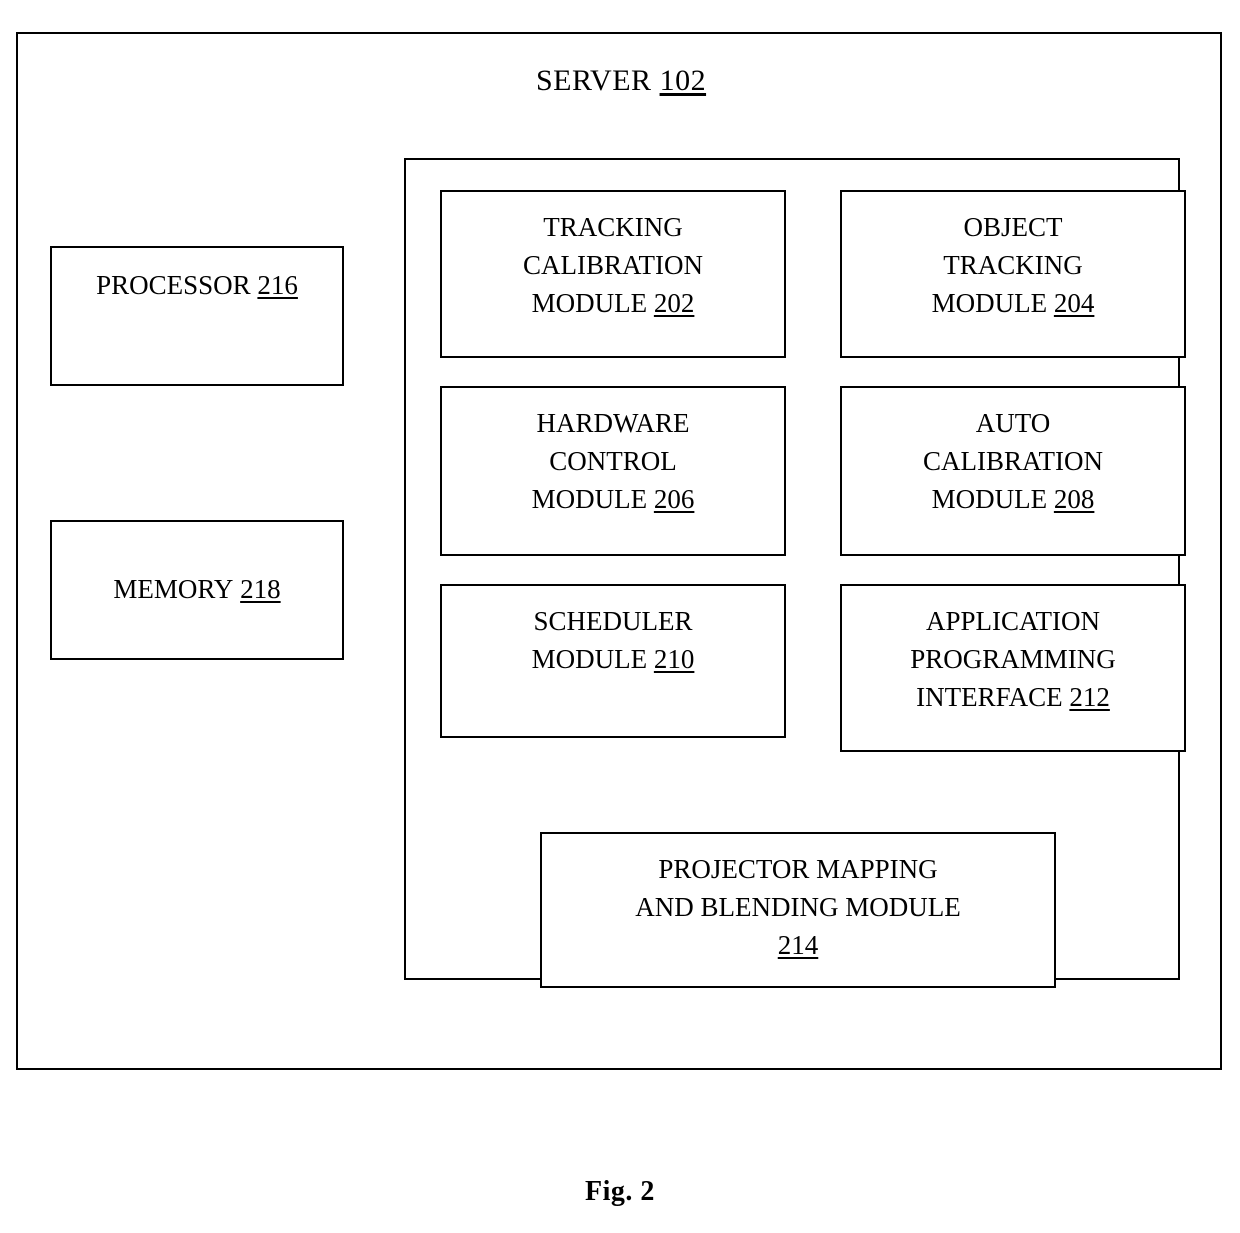 The height and width of the screenshot is (1233, 1240). I want to click on server-title: SERVER 102, so click(621, 80).